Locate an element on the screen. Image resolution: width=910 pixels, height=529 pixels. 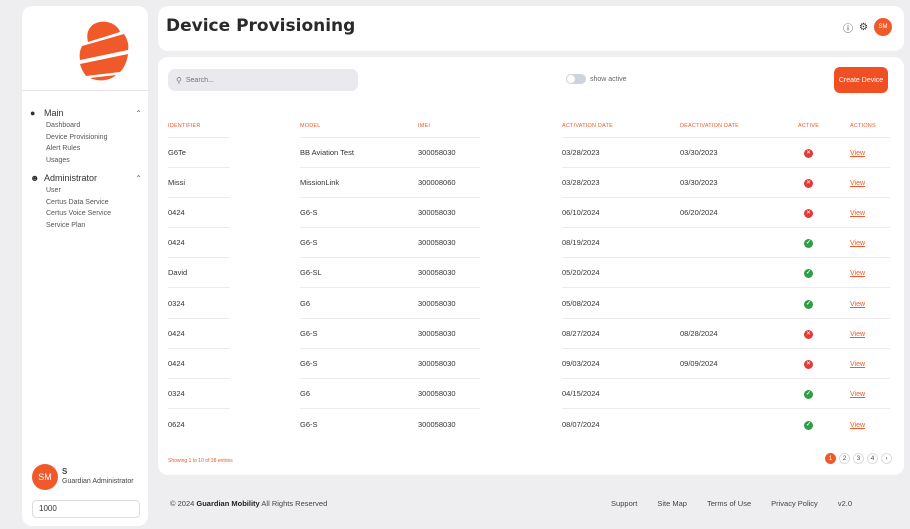
gear-icon: ⚙ is located at coordinates (863, 27).